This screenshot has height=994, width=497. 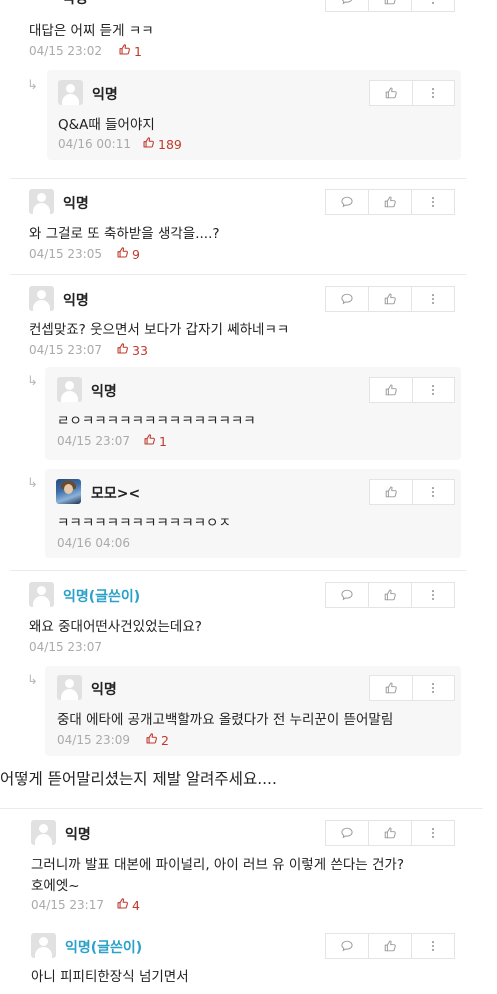 What do you see at coordinates (225, 720) in the screenshot?
I see `comment-text: 중대 에타에 공개고백할까요 올렸다가 전 누리꾼이 뜯어말림` at bounding box center [225, 720].